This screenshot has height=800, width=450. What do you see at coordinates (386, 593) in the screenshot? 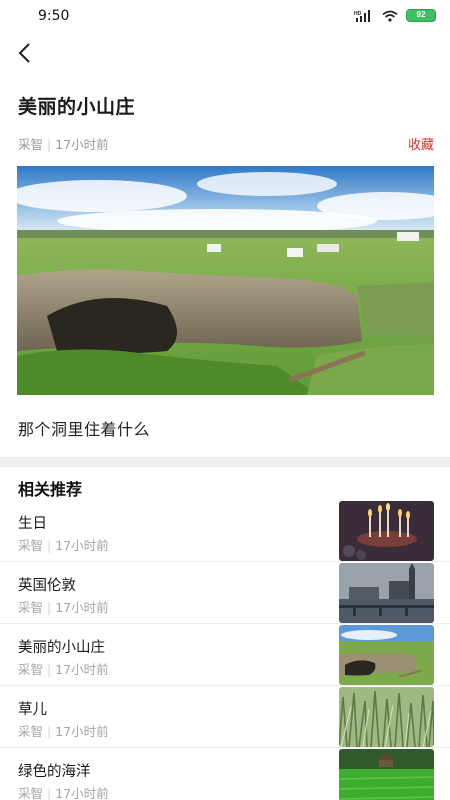
I see `london-skyline-thumbnail` at bounding box center [386, 593].